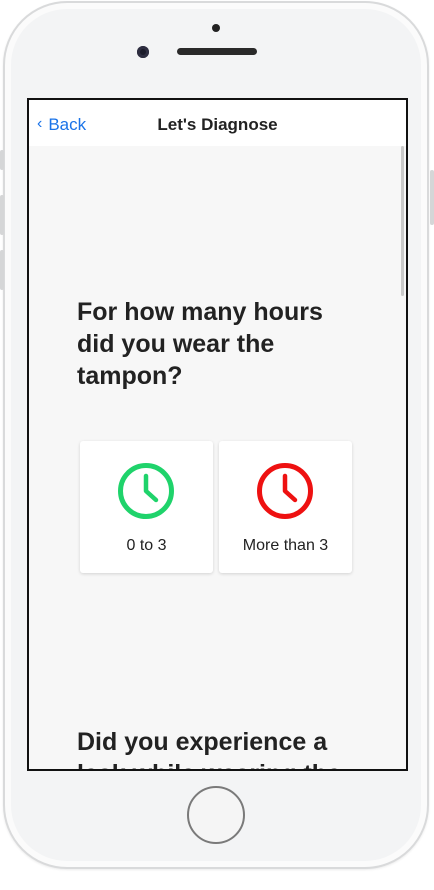  What do you see at coordinates (216, 815) in the screenshot?
I see `home-button` at bounding box center [216, 815].